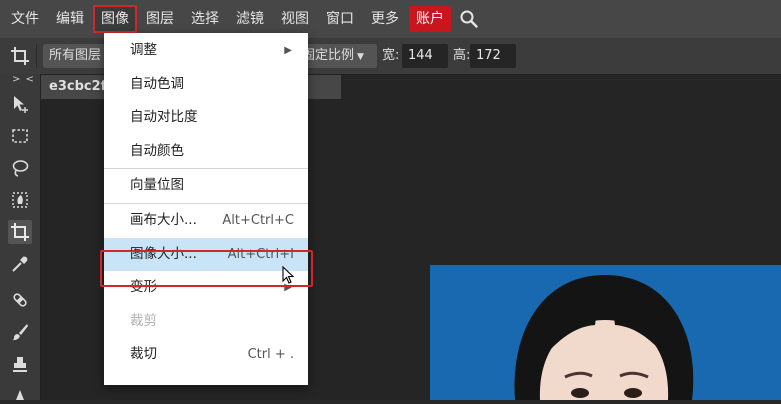 The height and width of the screenshot is (404, 781). What do you see at coordinates (20, 264) in the screenshot?
I see `eyedropper-tool-icon` at bounding box center [20, 264].